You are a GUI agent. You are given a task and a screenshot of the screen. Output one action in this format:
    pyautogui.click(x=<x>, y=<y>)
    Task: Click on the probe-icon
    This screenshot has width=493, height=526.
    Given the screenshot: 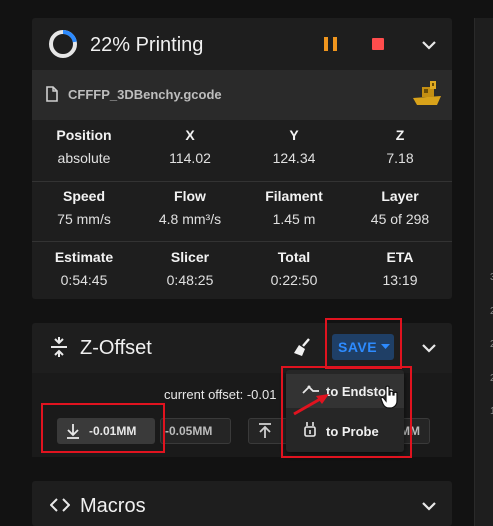 What is the action you would take?
    pyautogui.click(x=310, y=429)
    